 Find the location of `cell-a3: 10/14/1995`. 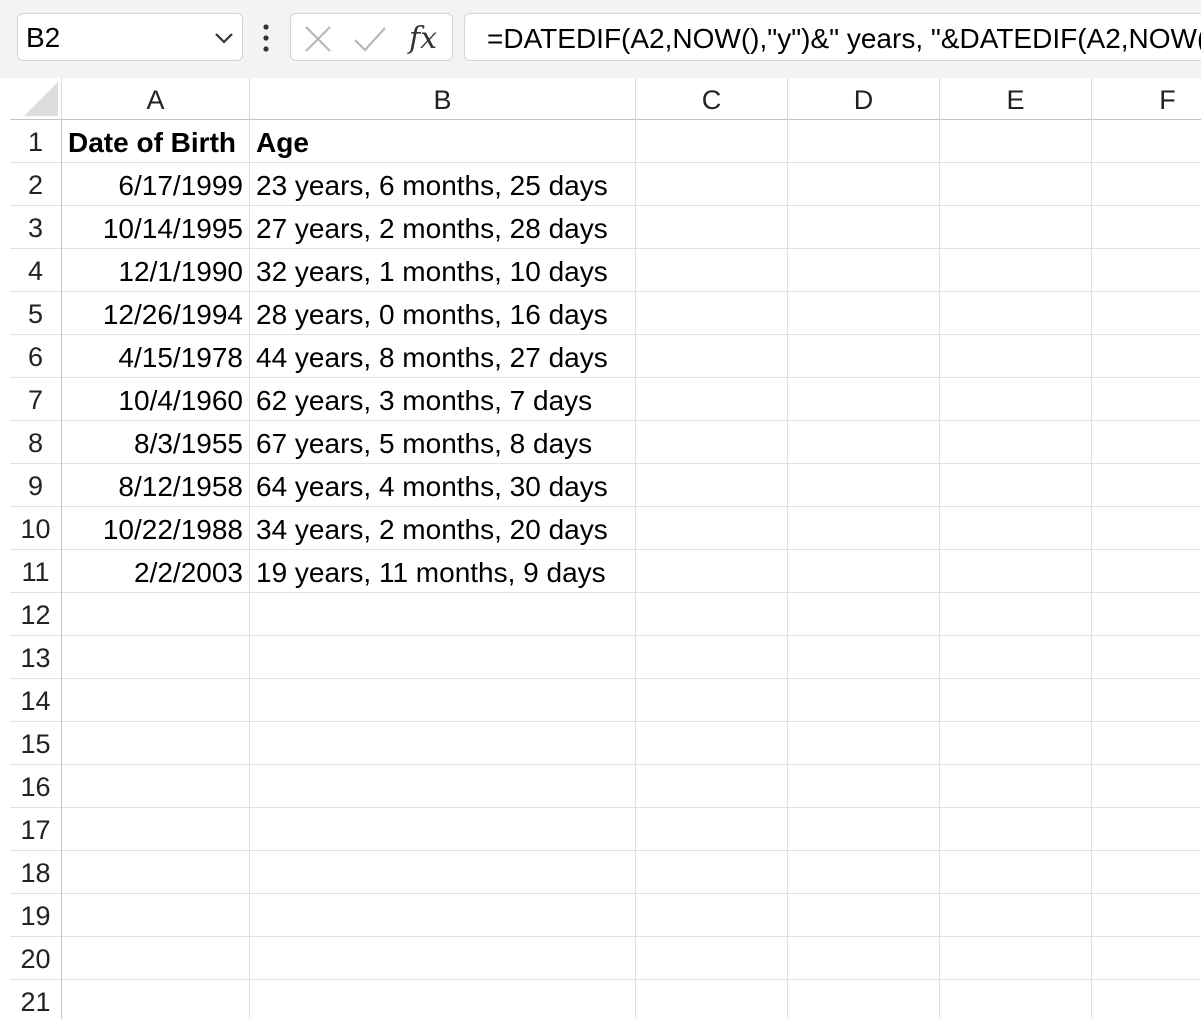

cell-a3: 10/14/1995 is located at coordinates (156, 227).